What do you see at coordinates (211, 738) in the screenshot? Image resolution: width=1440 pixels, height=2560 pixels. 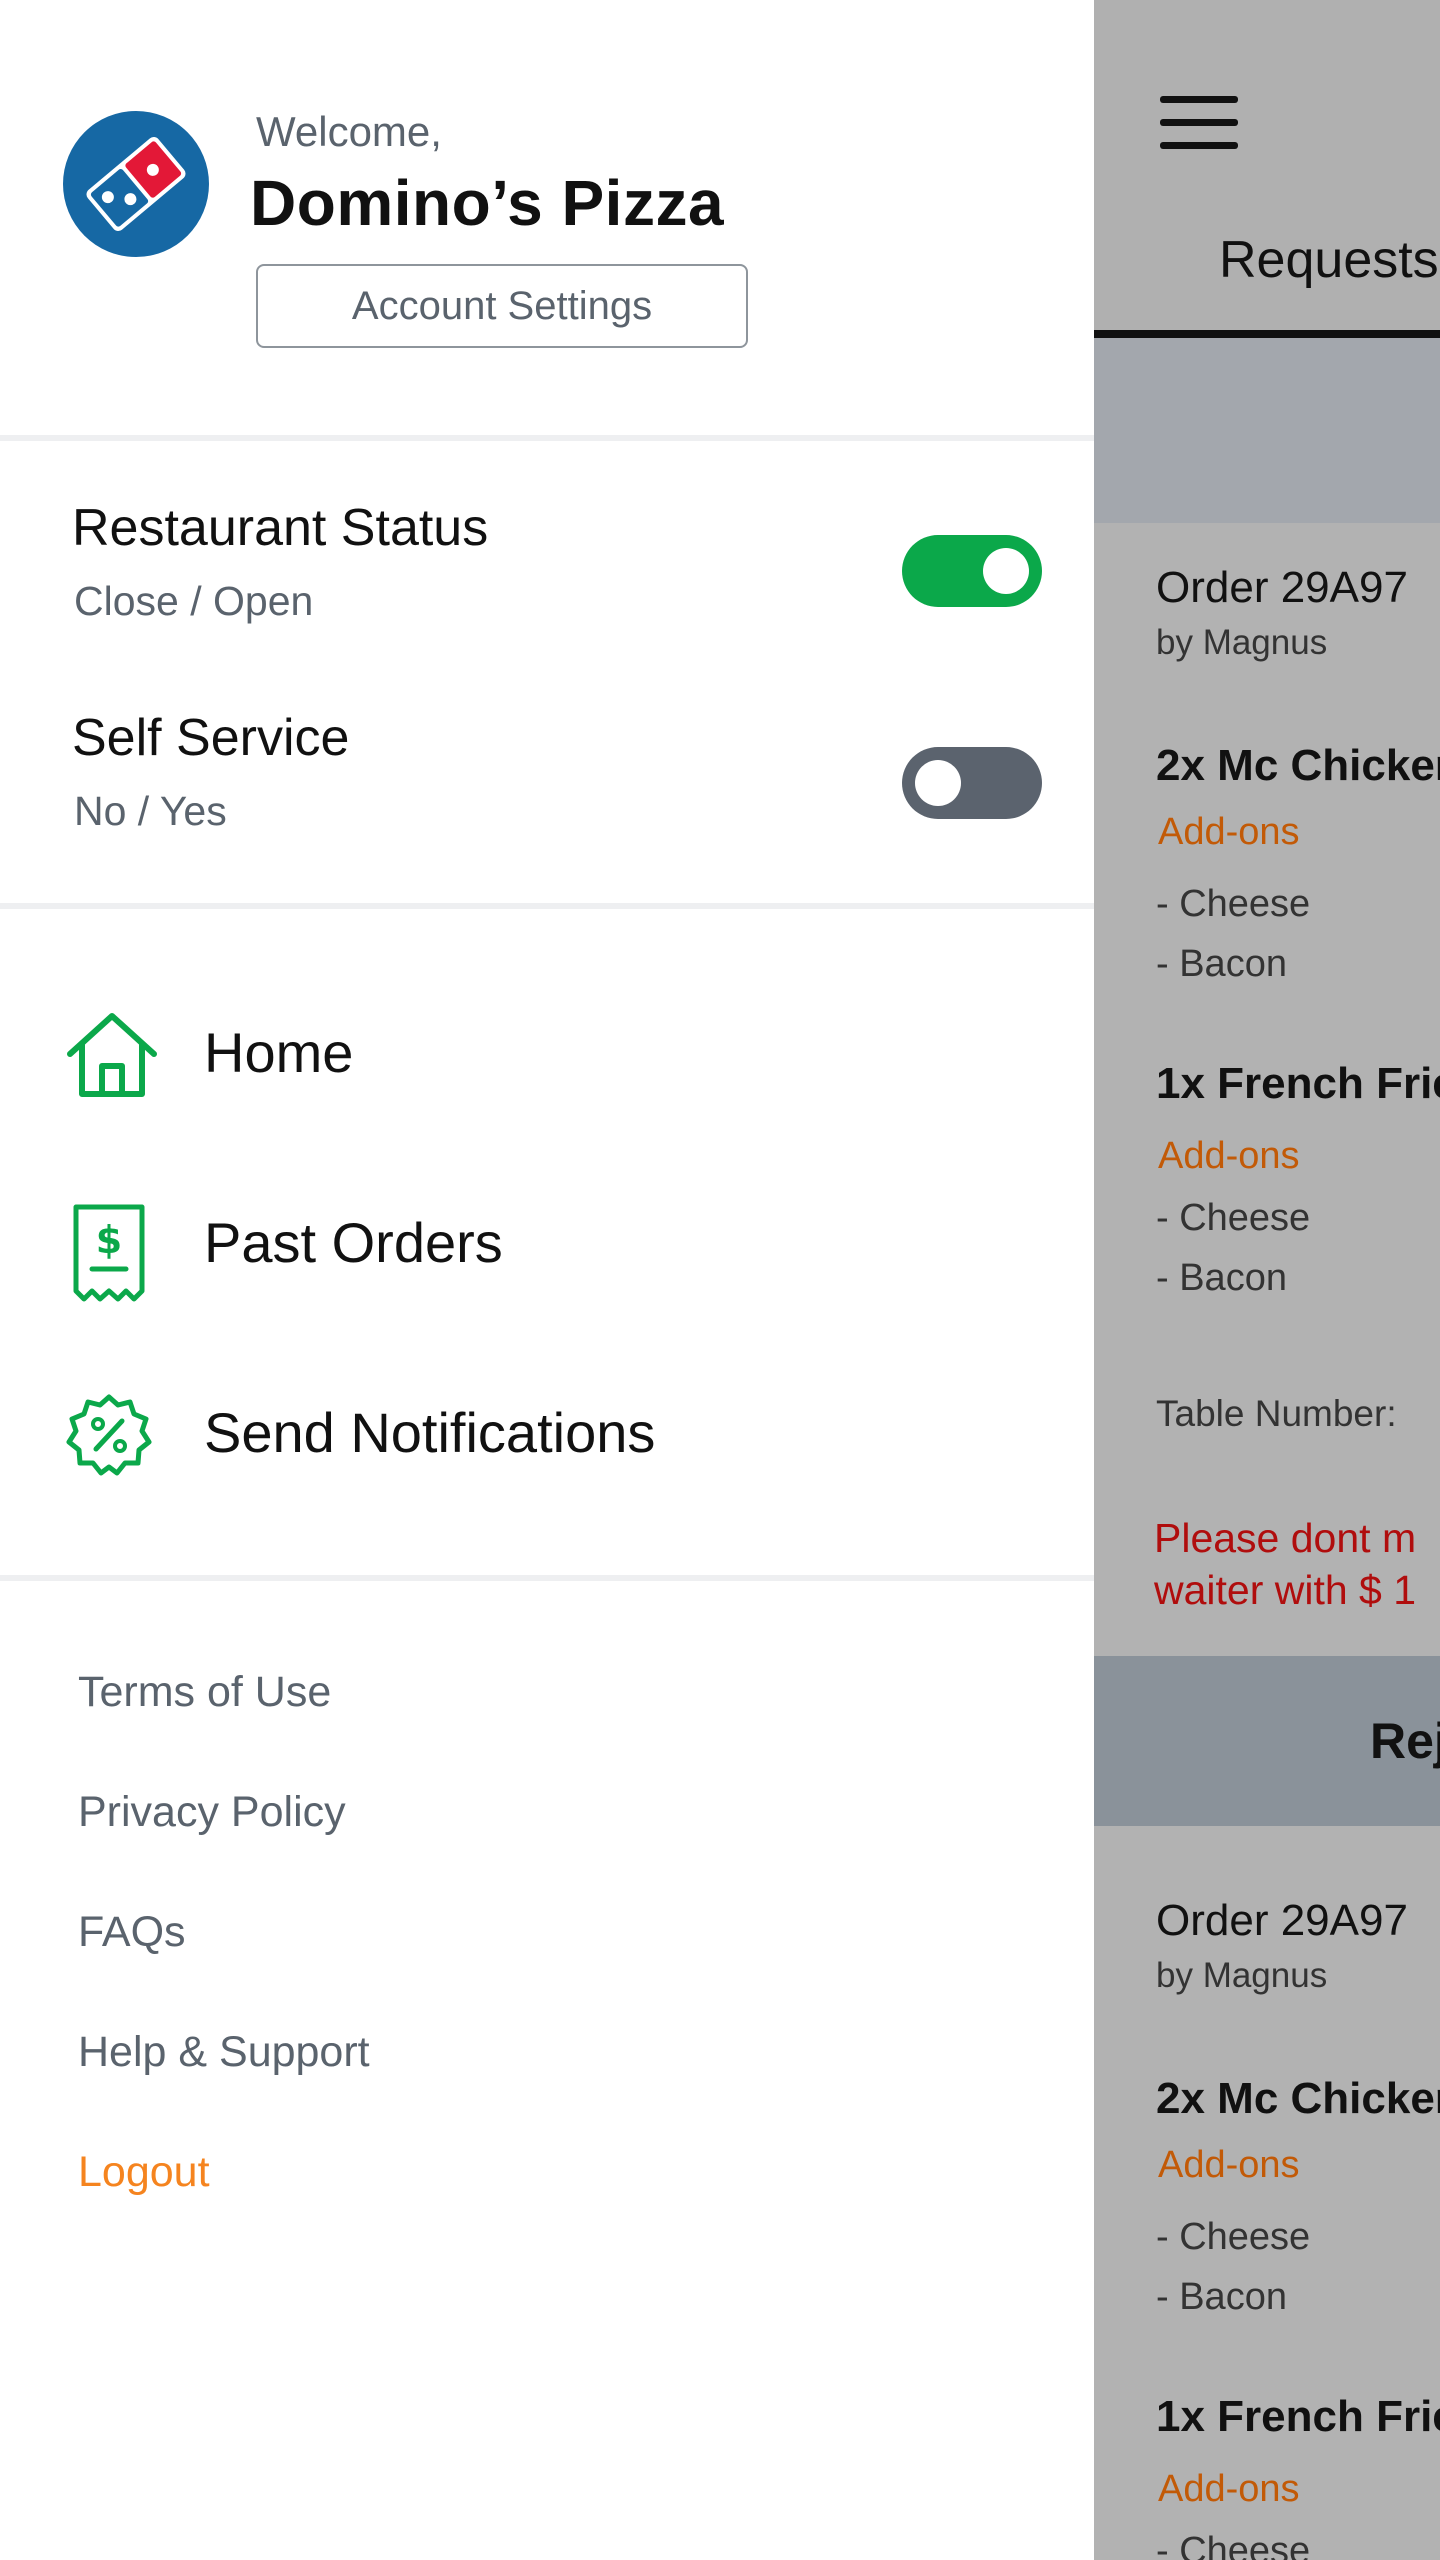 I see `self-service-label: Self Service` at bounding box center [211, 738].